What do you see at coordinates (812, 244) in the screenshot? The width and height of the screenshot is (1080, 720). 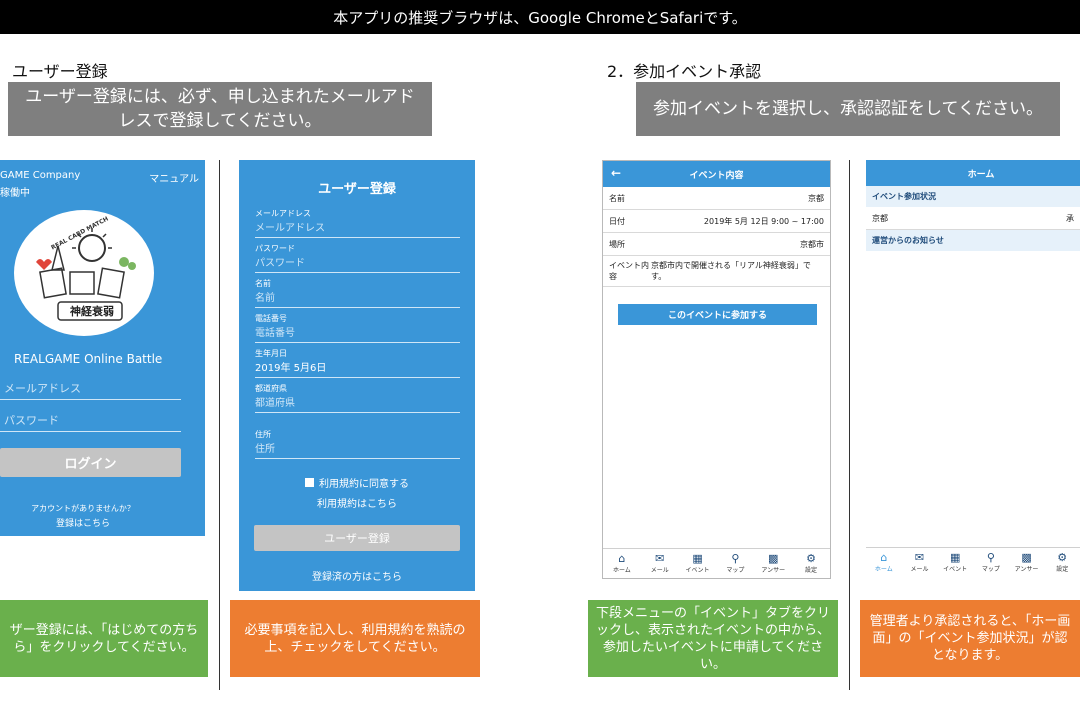 I see `row-value: 京都市` at bounding box center [812, 244].